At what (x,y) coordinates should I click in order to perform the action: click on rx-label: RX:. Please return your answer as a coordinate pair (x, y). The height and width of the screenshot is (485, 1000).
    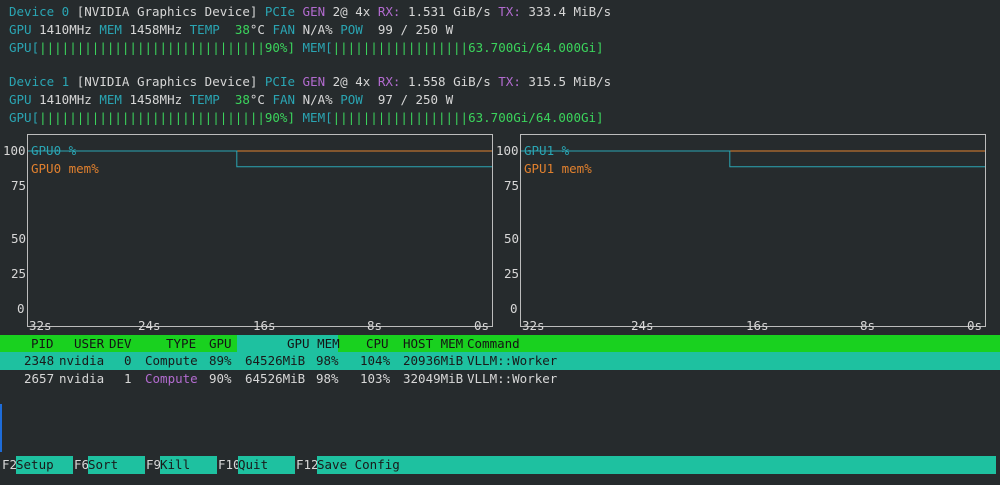
    Looking at the image, I should click on (389, 11).